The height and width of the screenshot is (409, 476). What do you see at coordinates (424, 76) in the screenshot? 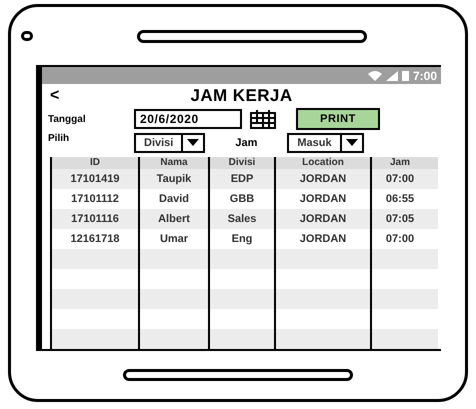
I see `status-time: 7:00` at bounding box center [424, 76].